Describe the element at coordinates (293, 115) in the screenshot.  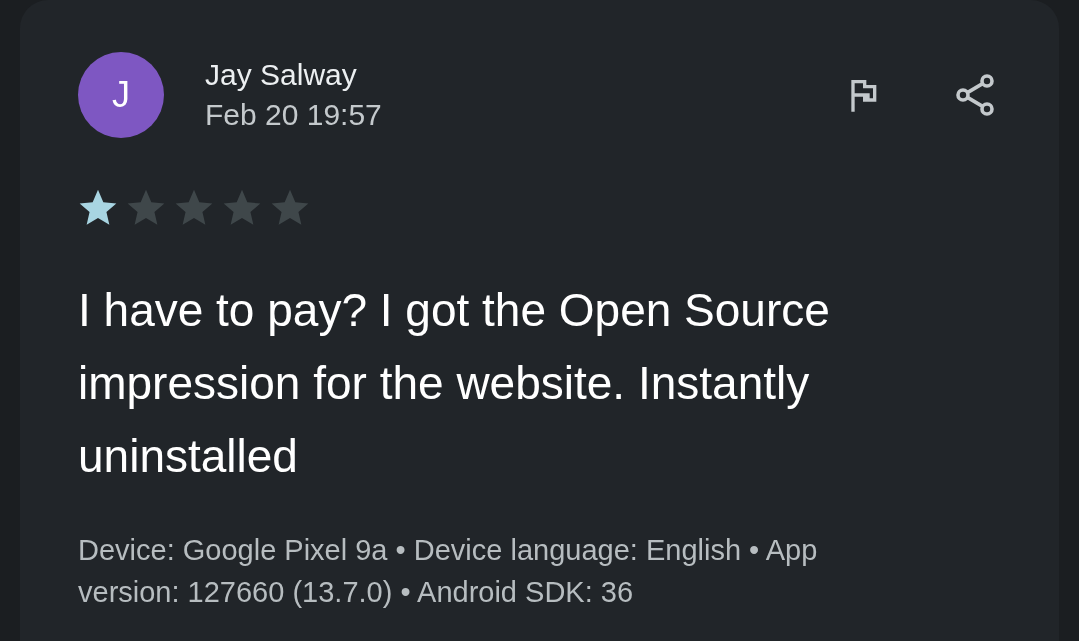
I see `review-date: Feb 20 19:57` at that location.